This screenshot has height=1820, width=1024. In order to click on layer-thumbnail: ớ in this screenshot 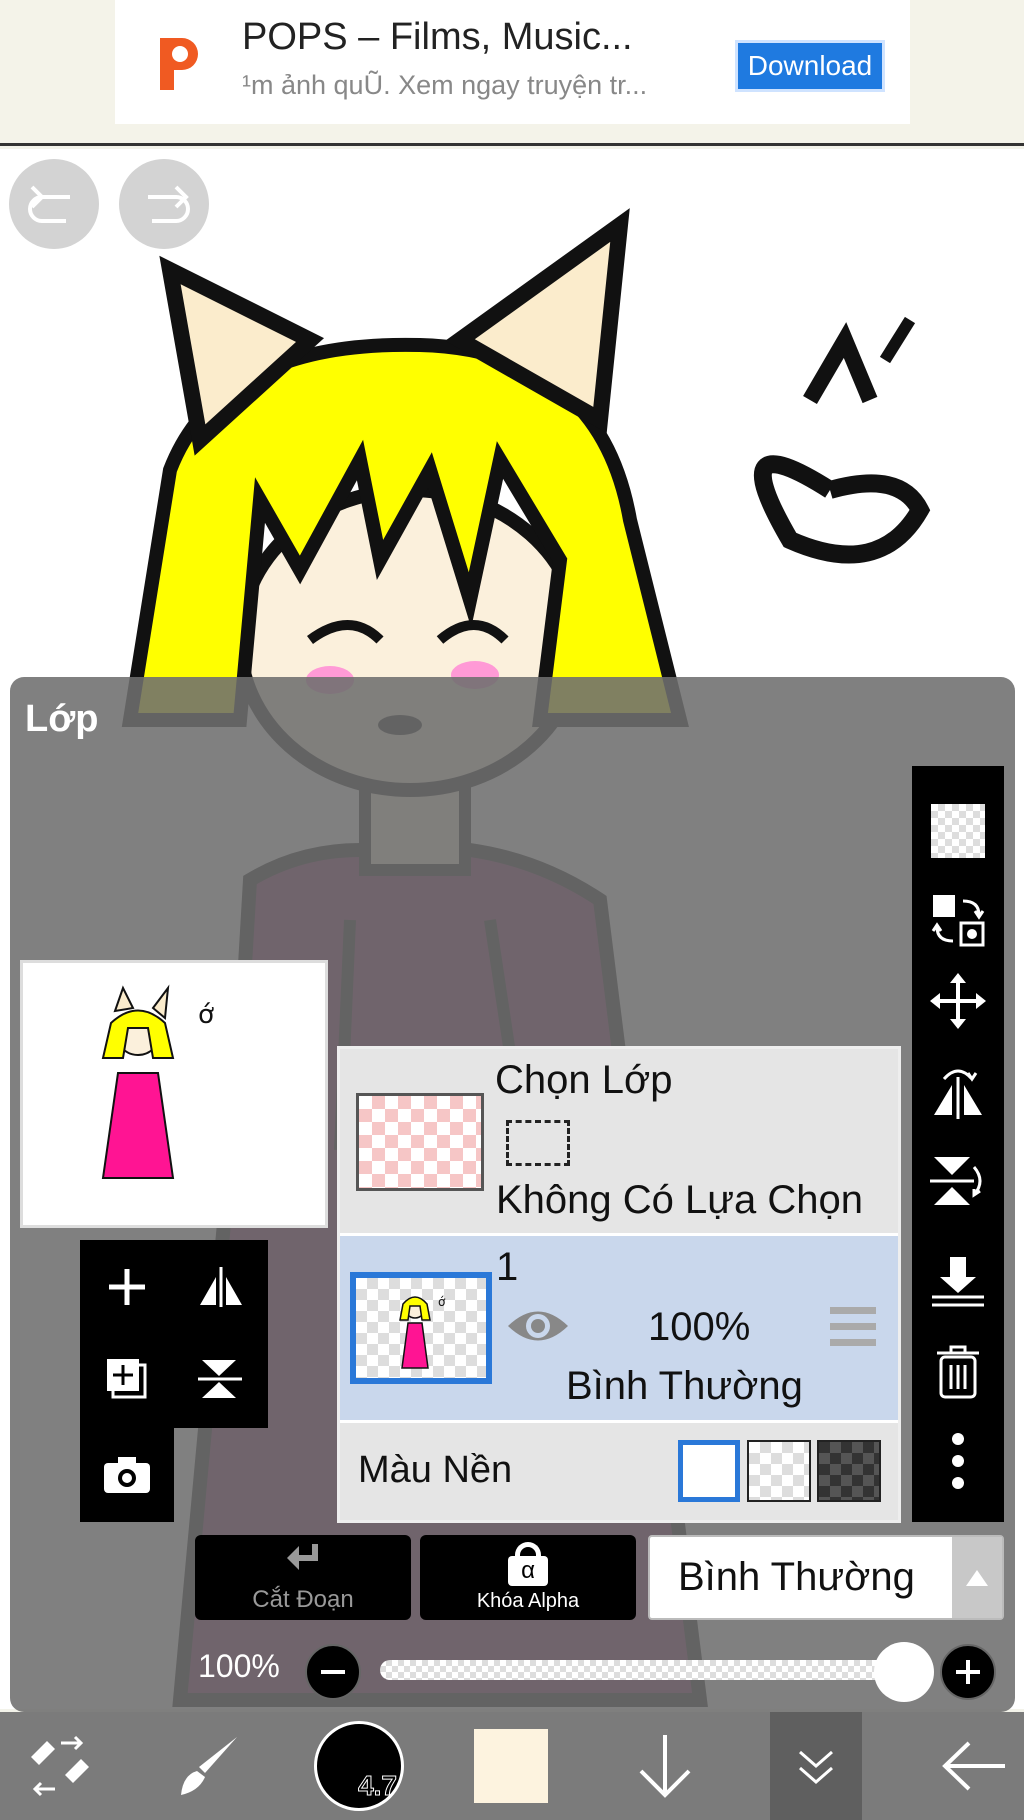, I will do `click(421, 1328)`.